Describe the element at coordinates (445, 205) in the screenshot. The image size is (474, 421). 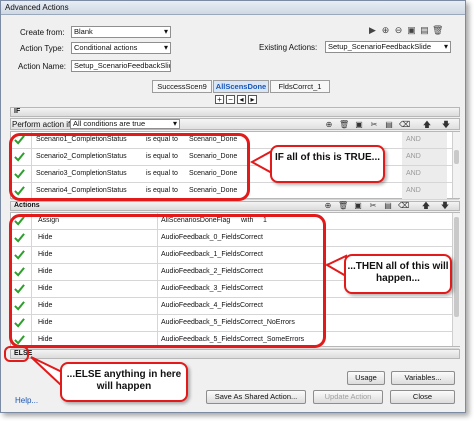
I see `action-move-down-icon: 🡇` at that location.